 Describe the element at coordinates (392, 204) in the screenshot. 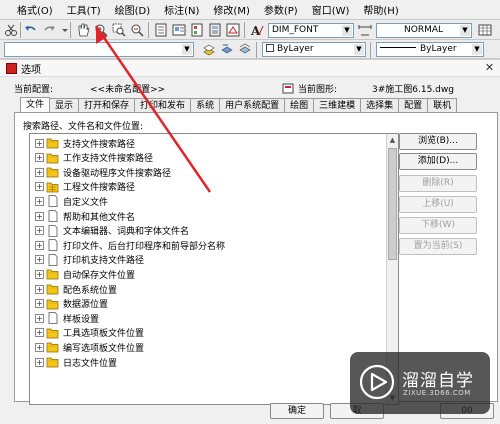

I see `scroll-thumb` at that location.